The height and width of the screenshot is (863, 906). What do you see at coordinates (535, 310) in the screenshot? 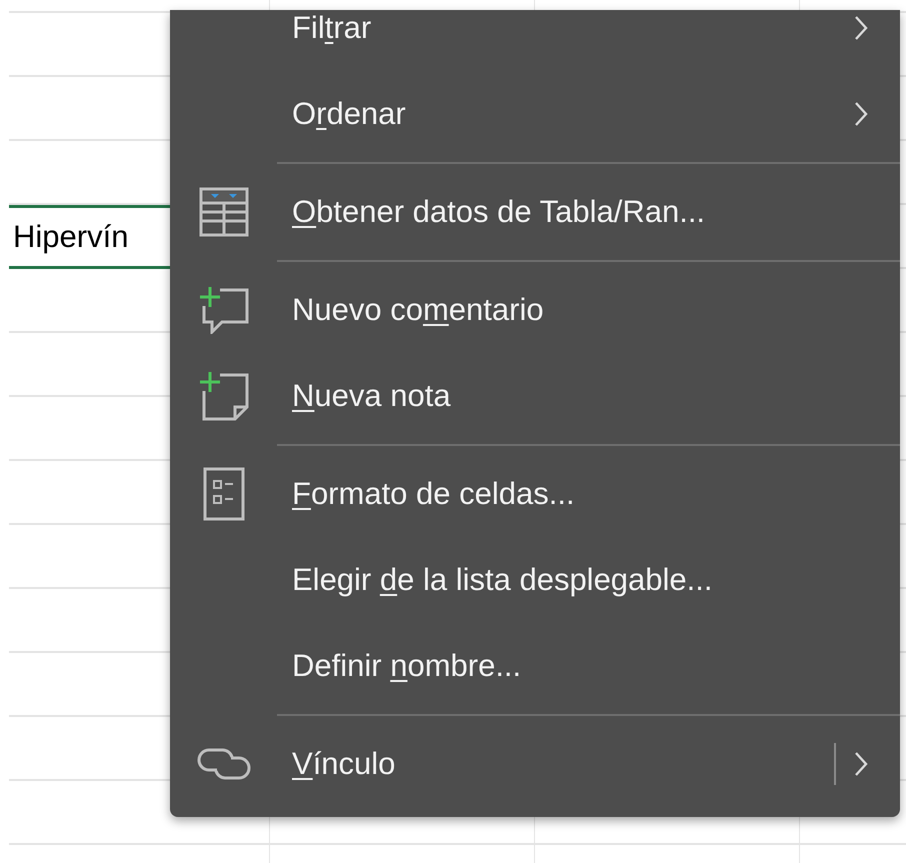
I see `menu-item: Nuevo comentario` at bounding box center [535, 310].